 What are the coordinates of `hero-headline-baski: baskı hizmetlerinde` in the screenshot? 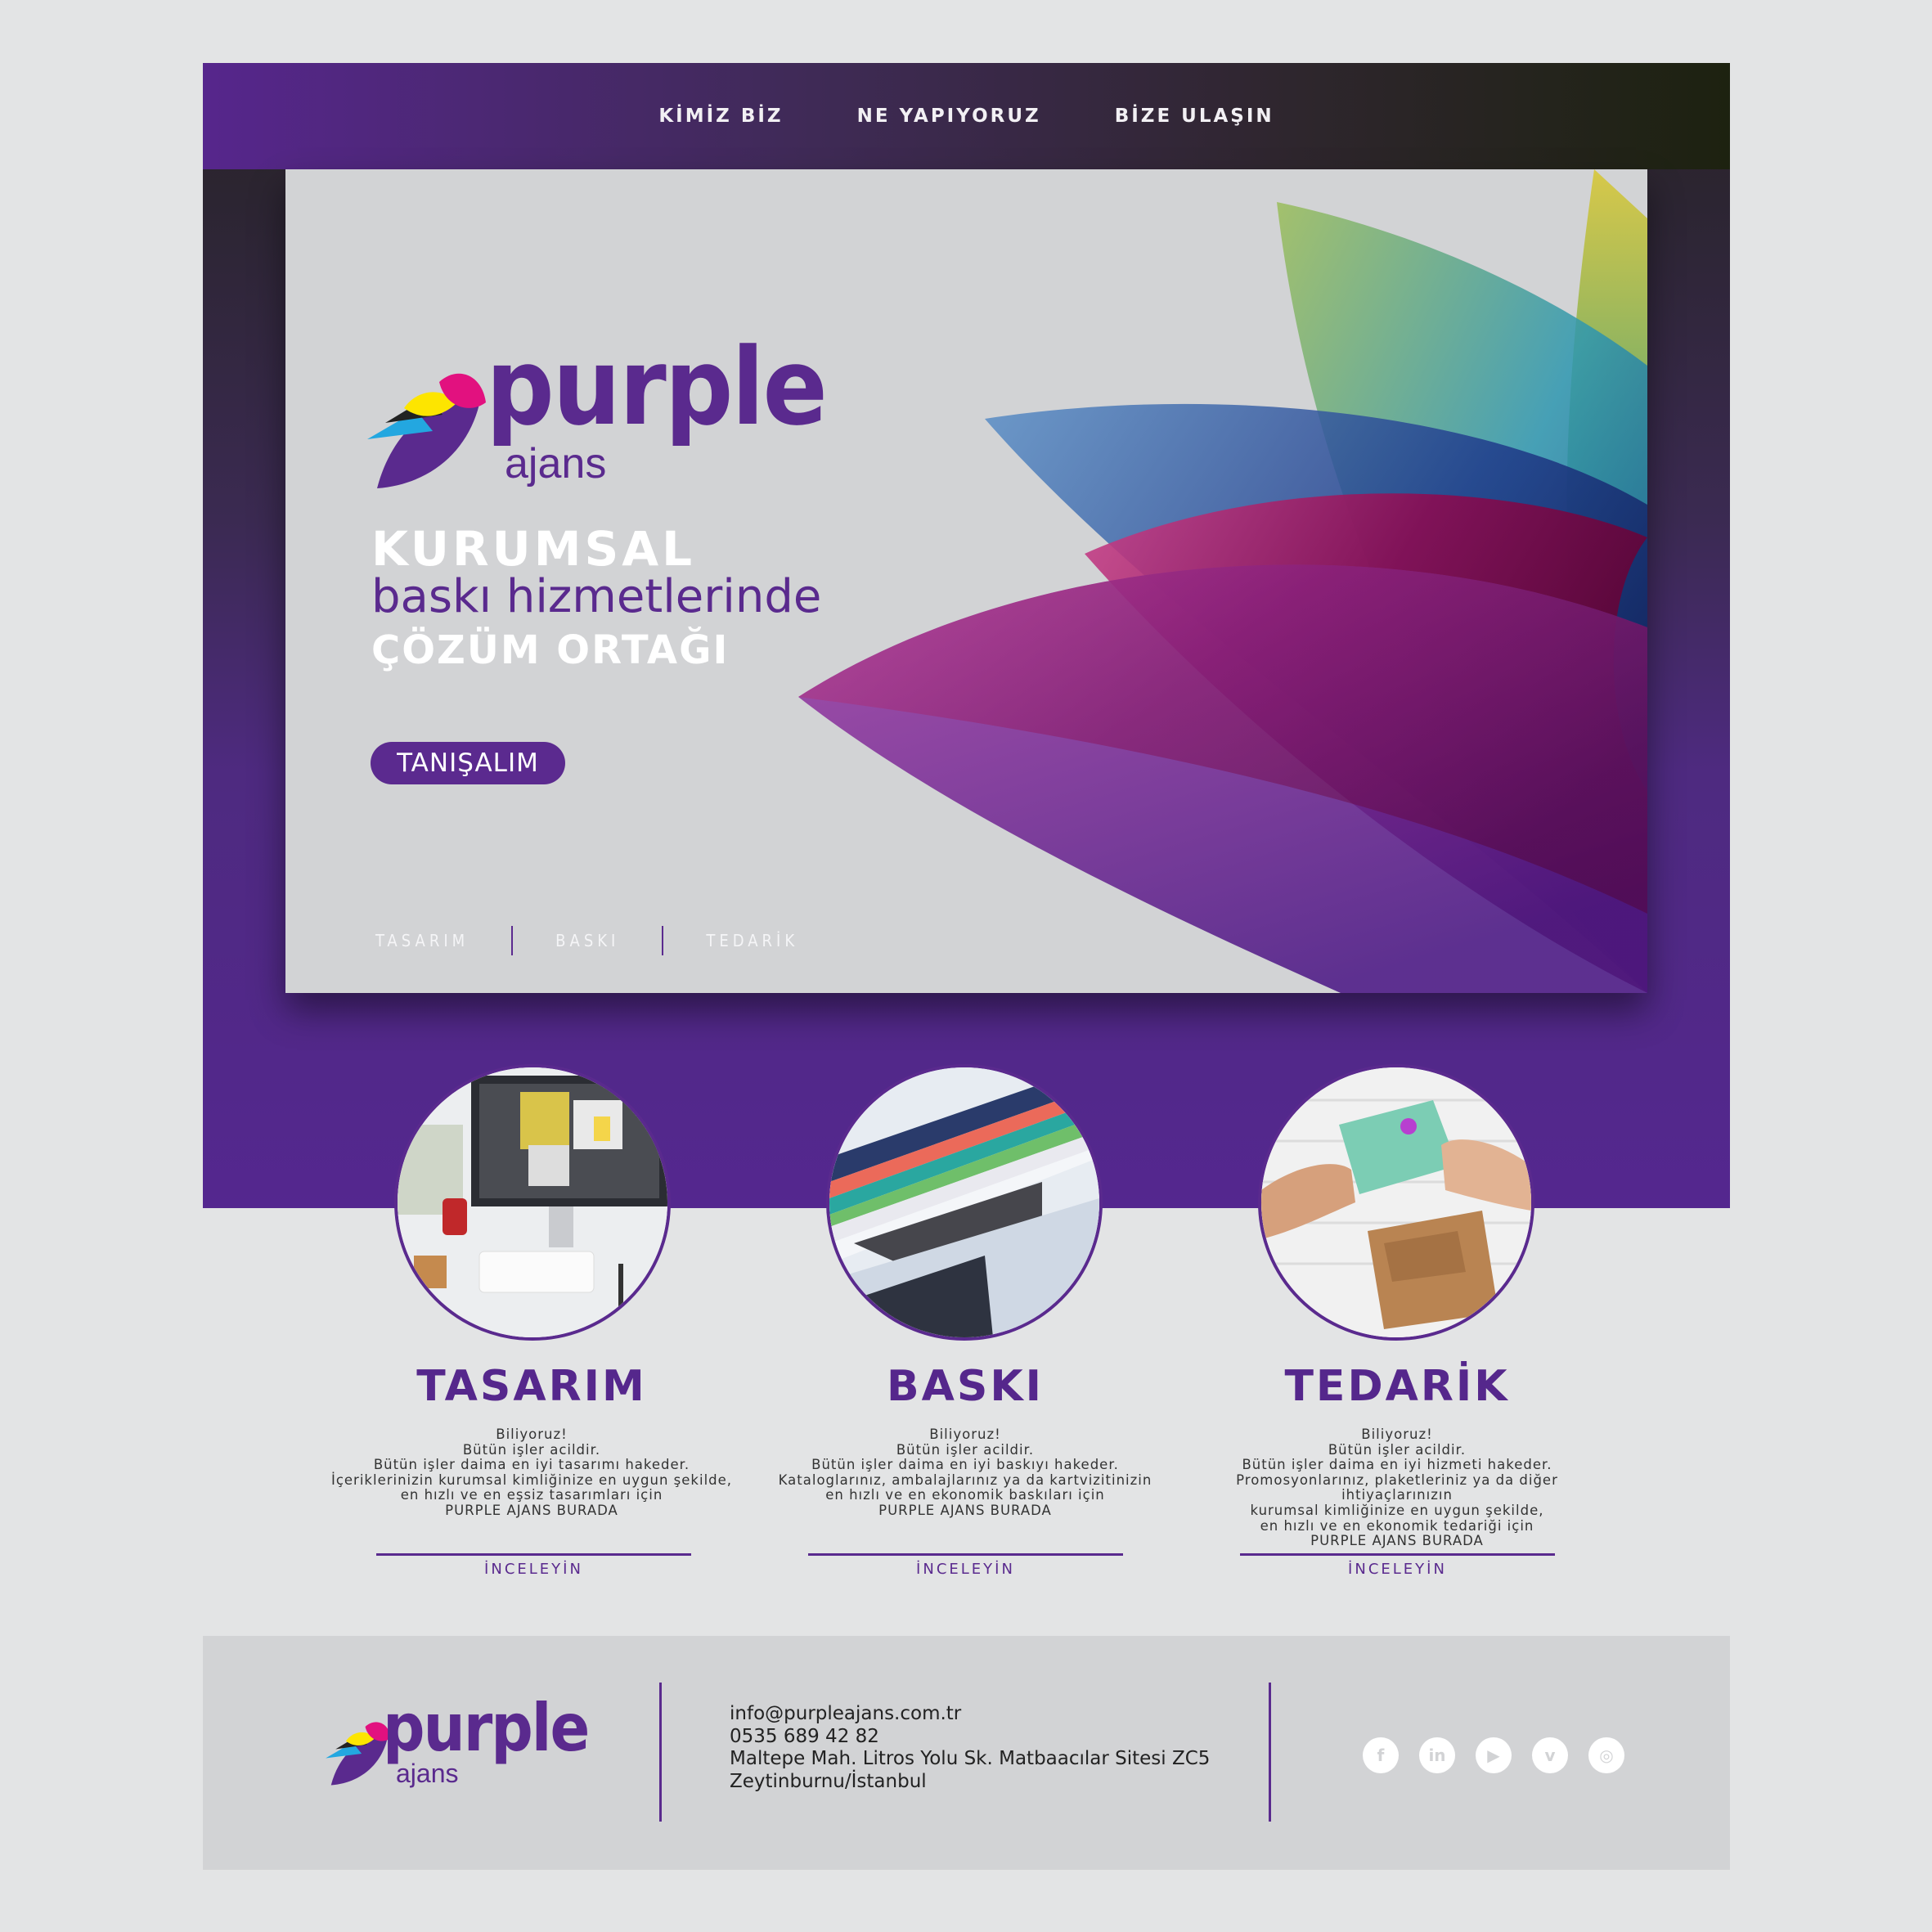 It's located at (597, 597).